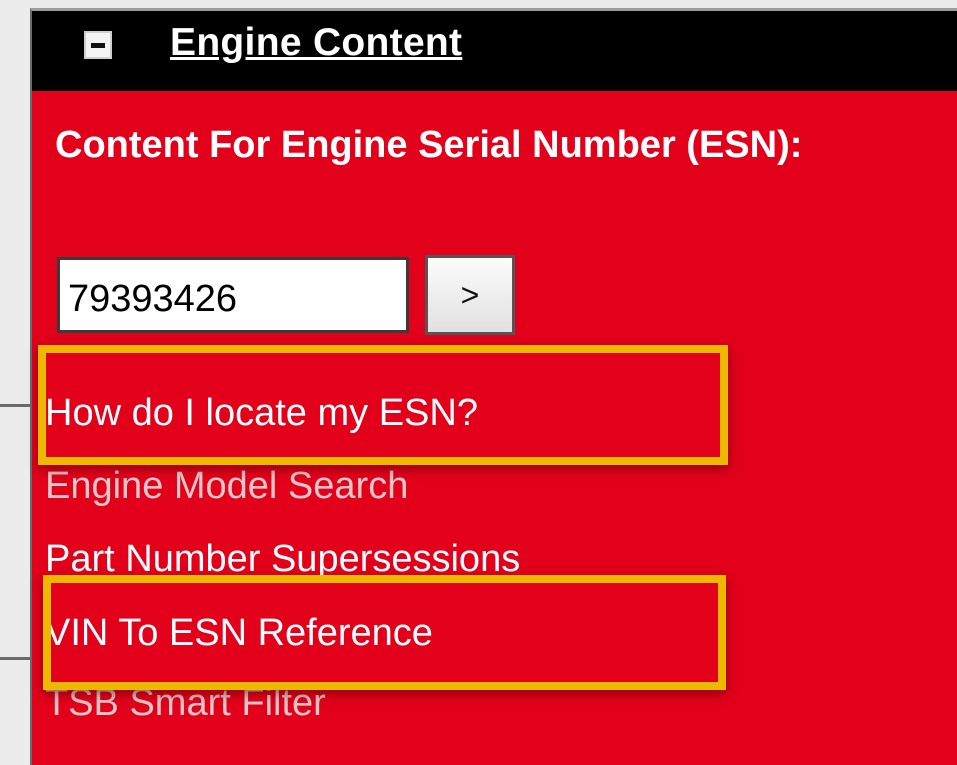 Image resolution: width=957 pixels, height=765 pixels. I want to click on panel-title-link: Engine Content, so click(316, 43).